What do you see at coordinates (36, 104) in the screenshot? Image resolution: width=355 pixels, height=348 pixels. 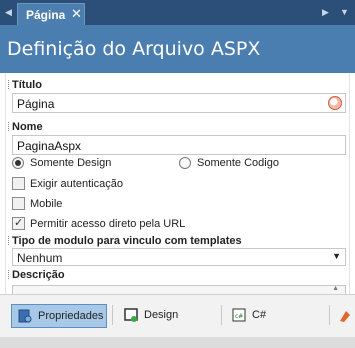 I see `titulo-value: Página` at bounding box center [36, 104].